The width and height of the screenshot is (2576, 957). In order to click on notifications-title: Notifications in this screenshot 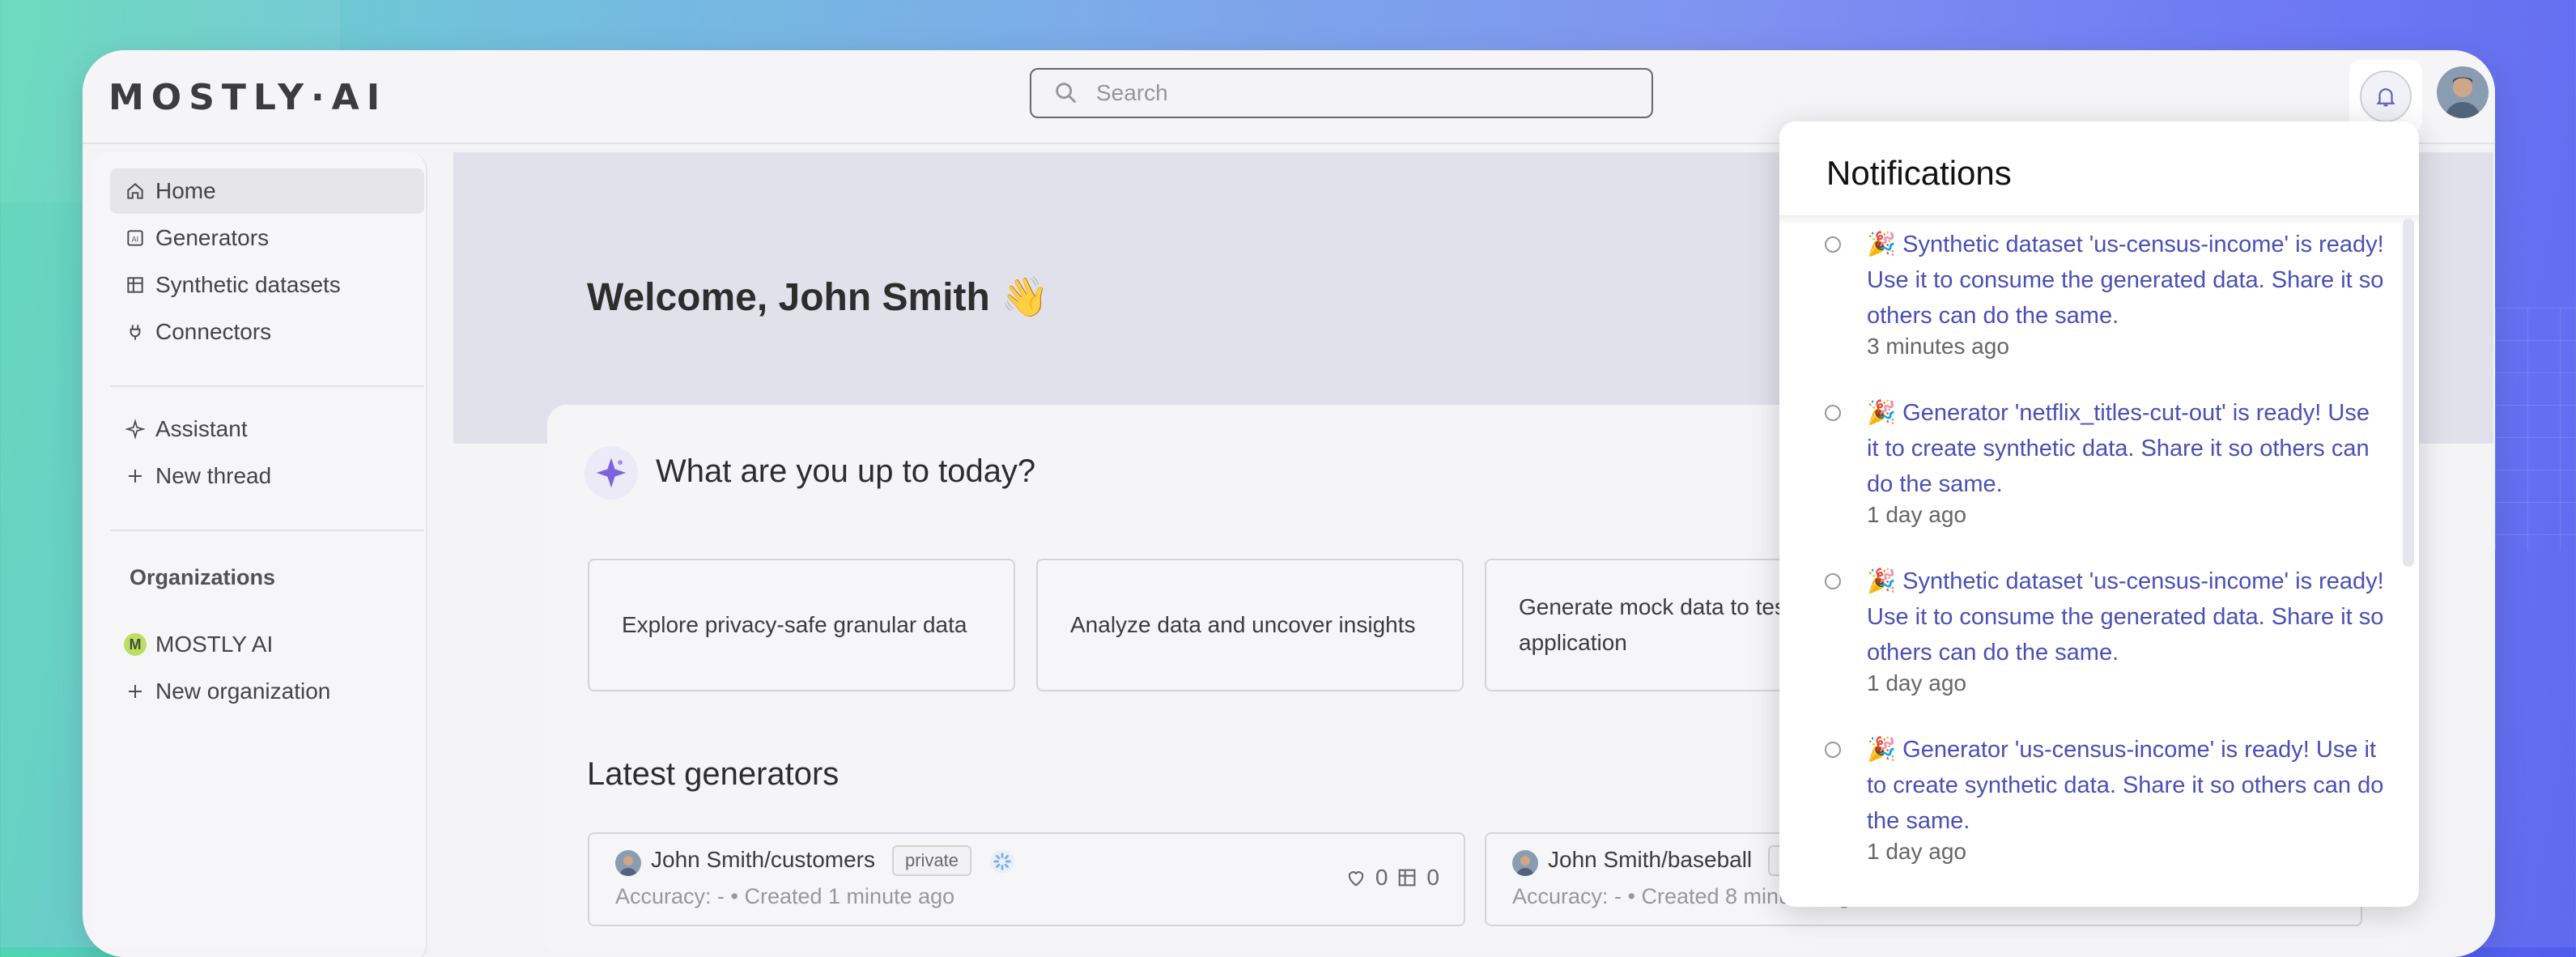, I will do `click(1919, 173)`.